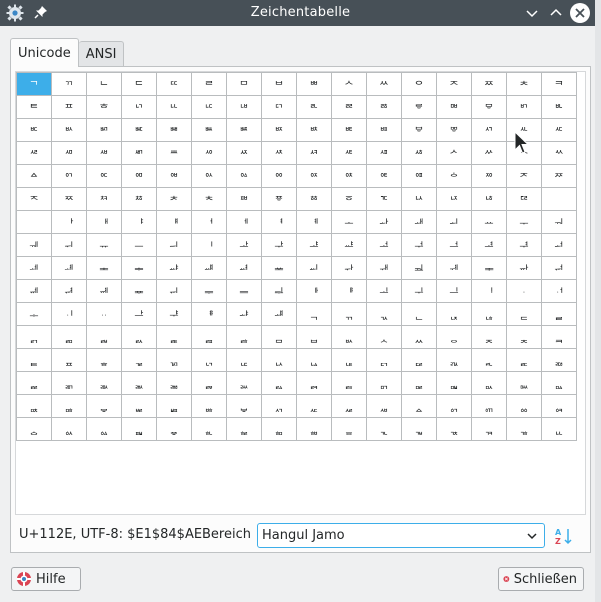  I want to click on char-cell: ᇜ, so click(454, 383).